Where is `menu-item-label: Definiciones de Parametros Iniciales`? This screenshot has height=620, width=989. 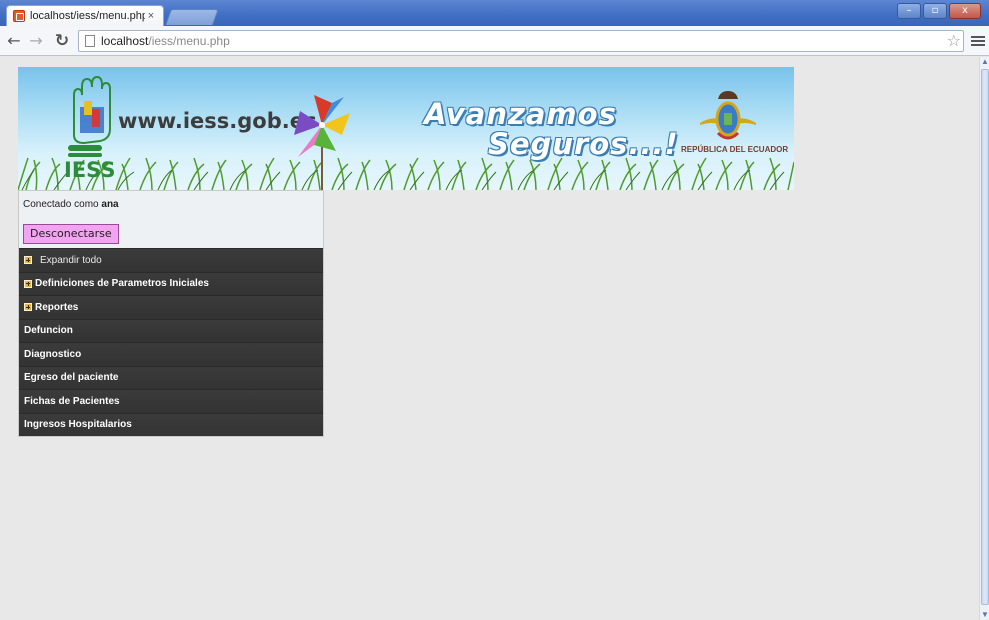 menu-item-label: Definiciones de Parametros Iniciales is located at coordinates (122, 283).